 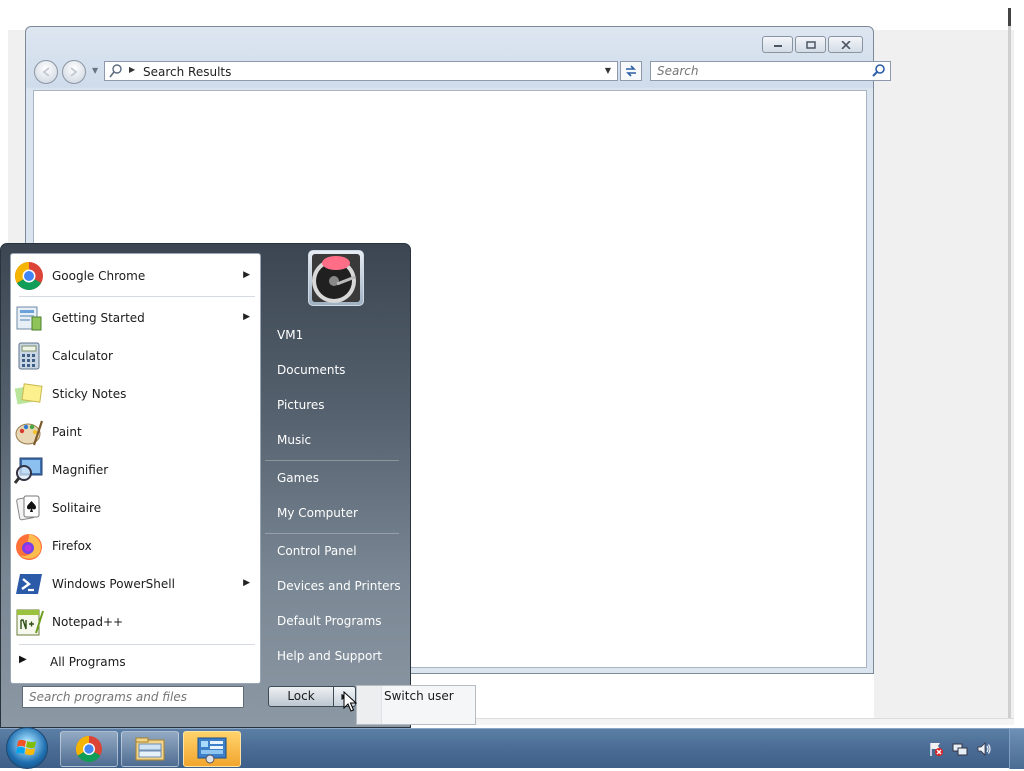 I want to click on place-label: Help and Support, so click(x=329, y=656).